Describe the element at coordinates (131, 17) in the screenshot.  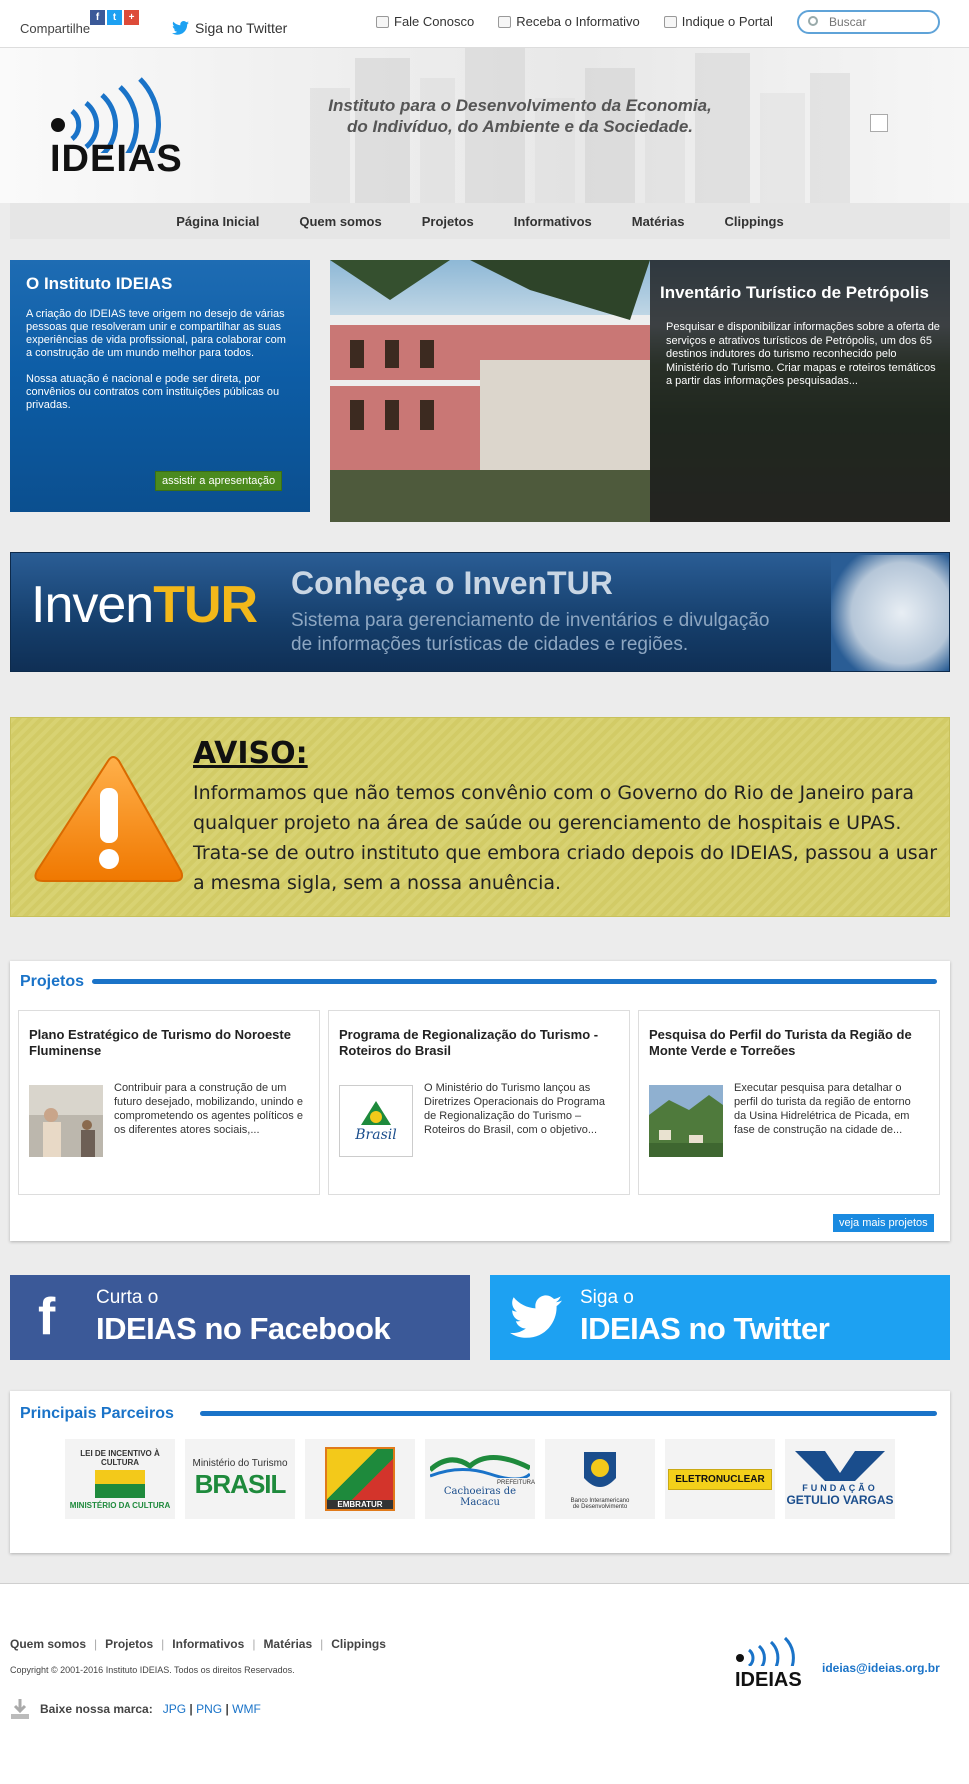
I see `googleplus-icon: +` at that location.